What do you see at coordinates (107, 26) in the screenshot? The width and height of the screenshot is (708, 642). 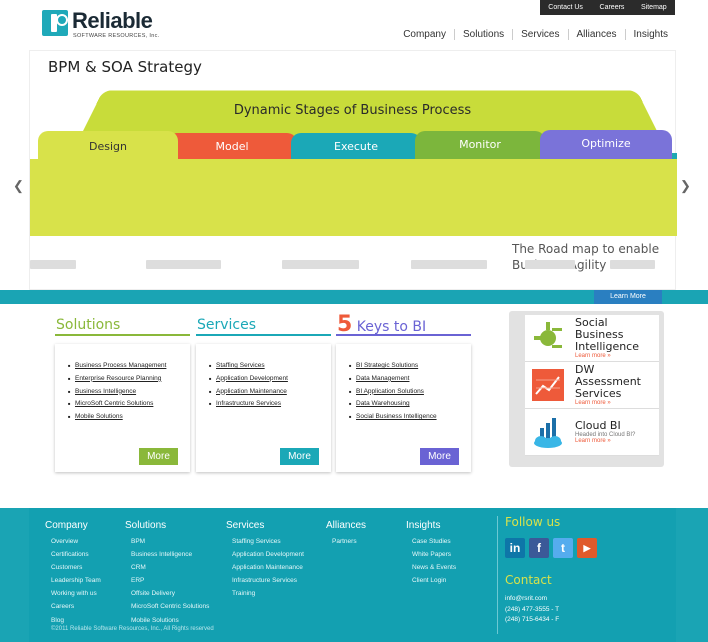 I see `logo: Reliable SOFTWARE RESOURCES, Inc.` at bounding box center [107, 26].